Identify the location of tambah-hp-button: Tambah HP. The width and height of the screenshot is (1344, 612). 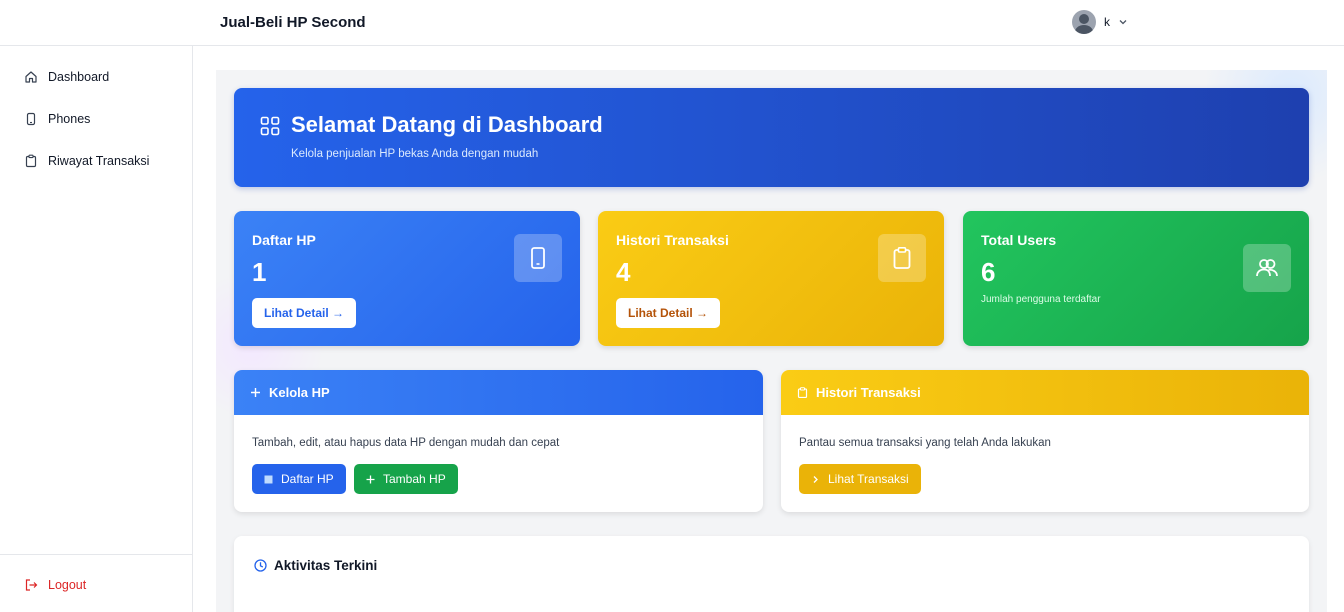
(406, 479).